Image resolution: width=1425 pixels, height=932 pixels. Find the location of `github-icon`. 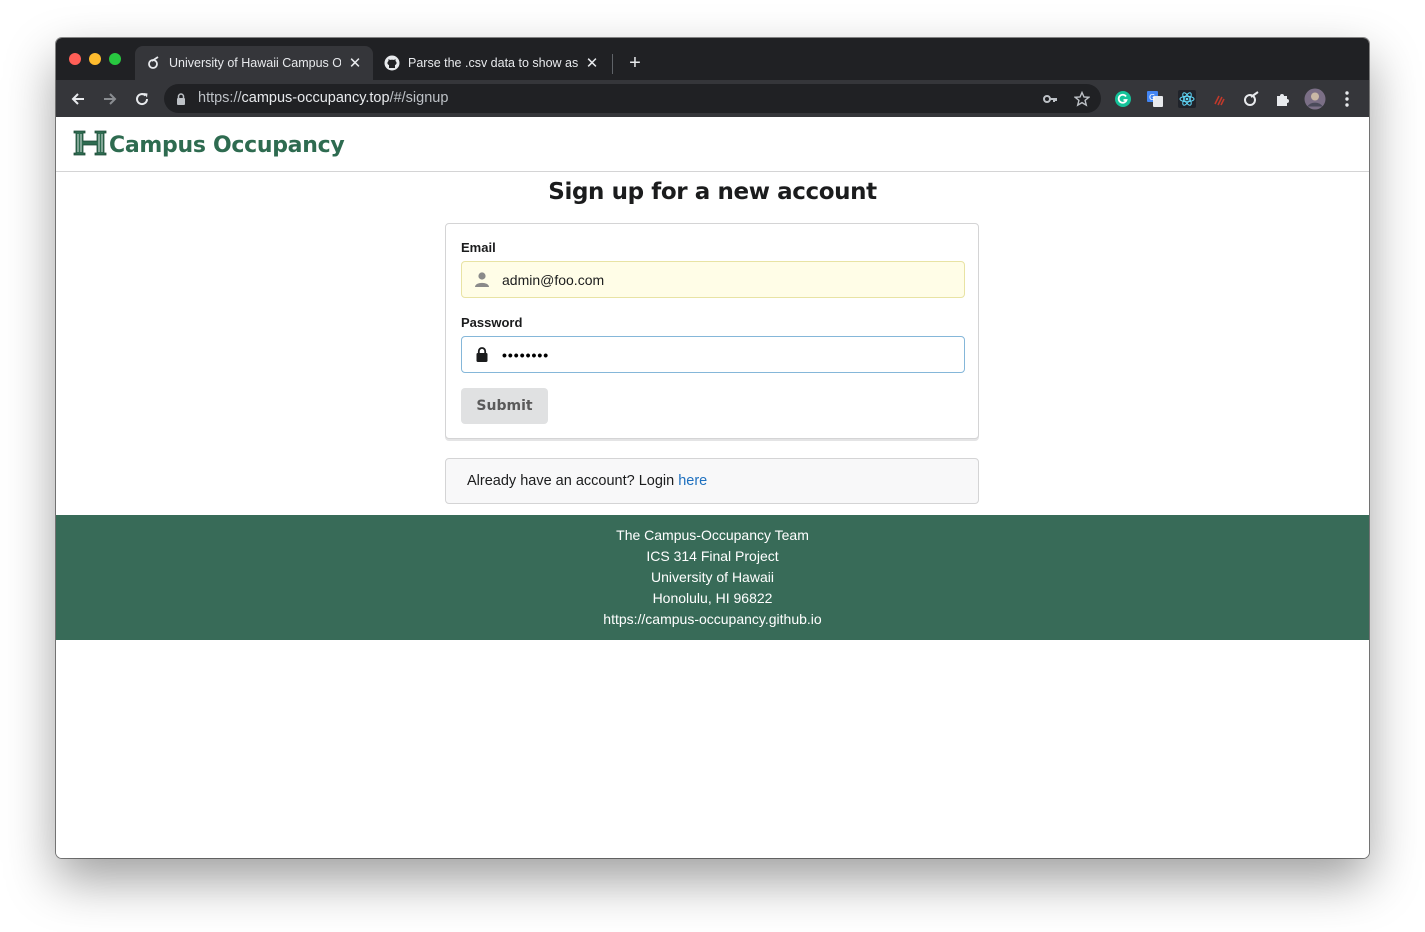

github-icon is located at coordinates (392, 63).